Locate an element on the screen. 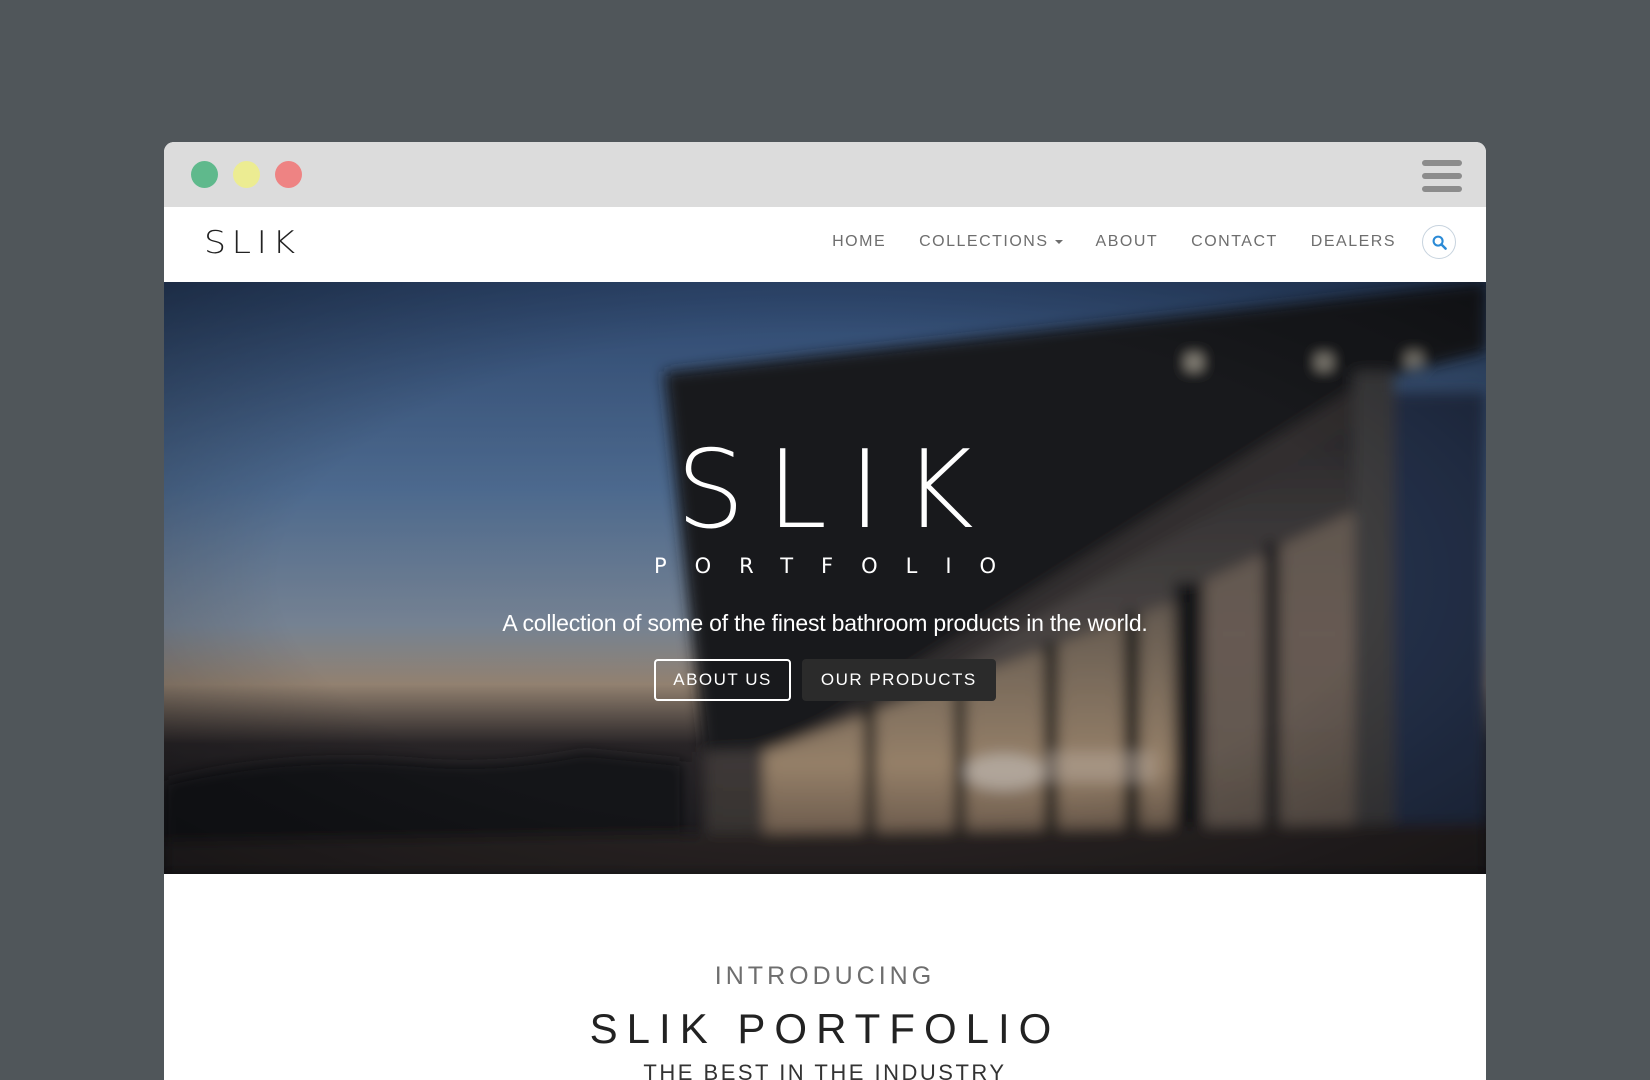  about-us-button: ABOUT US is located at coordinates (722, 680).